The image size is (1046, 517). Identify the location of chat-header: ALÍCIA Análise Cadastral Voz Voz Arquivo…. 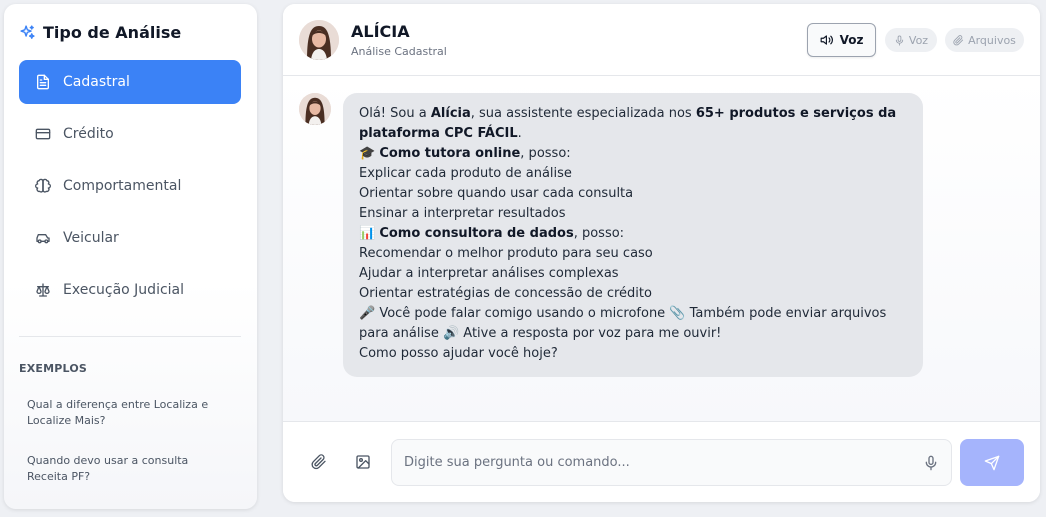
(661, 40).